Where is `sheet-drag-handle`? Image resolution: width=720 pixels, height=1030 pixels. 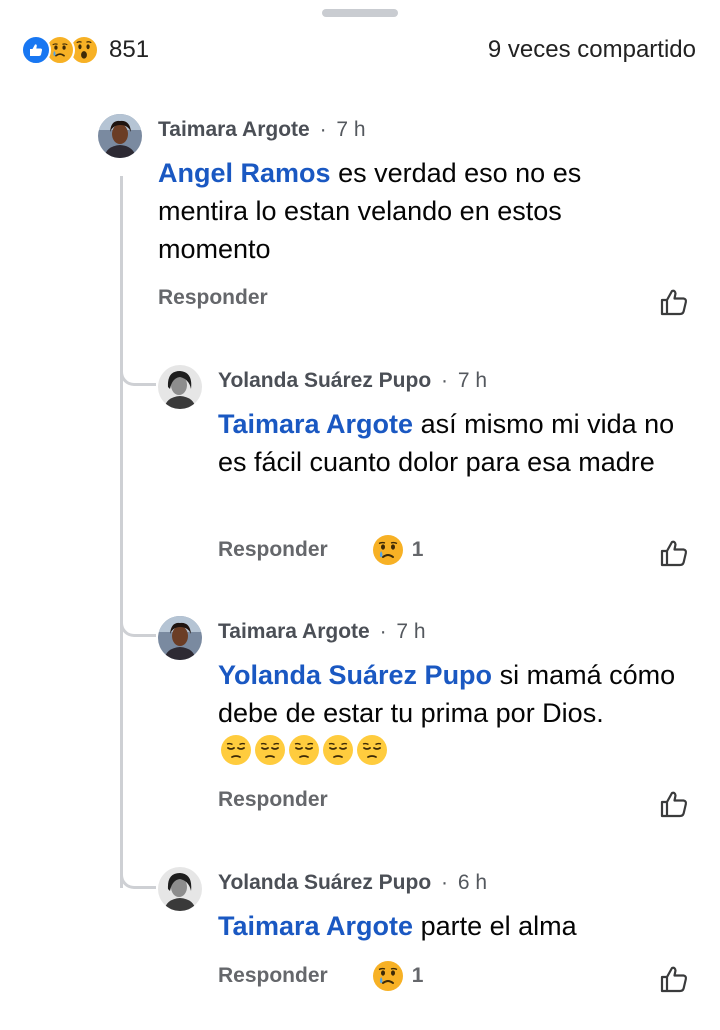
sheet-drag-handle is located at coordinates (360, 13).